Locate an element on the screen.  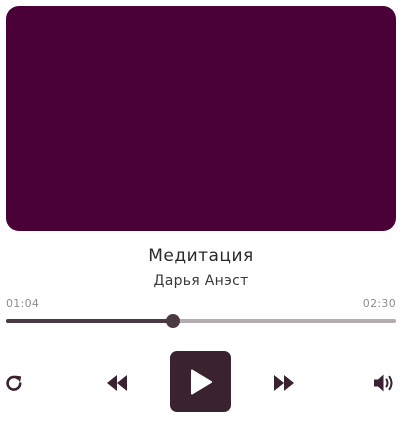
play-icon is located at coordinates (201, 381).